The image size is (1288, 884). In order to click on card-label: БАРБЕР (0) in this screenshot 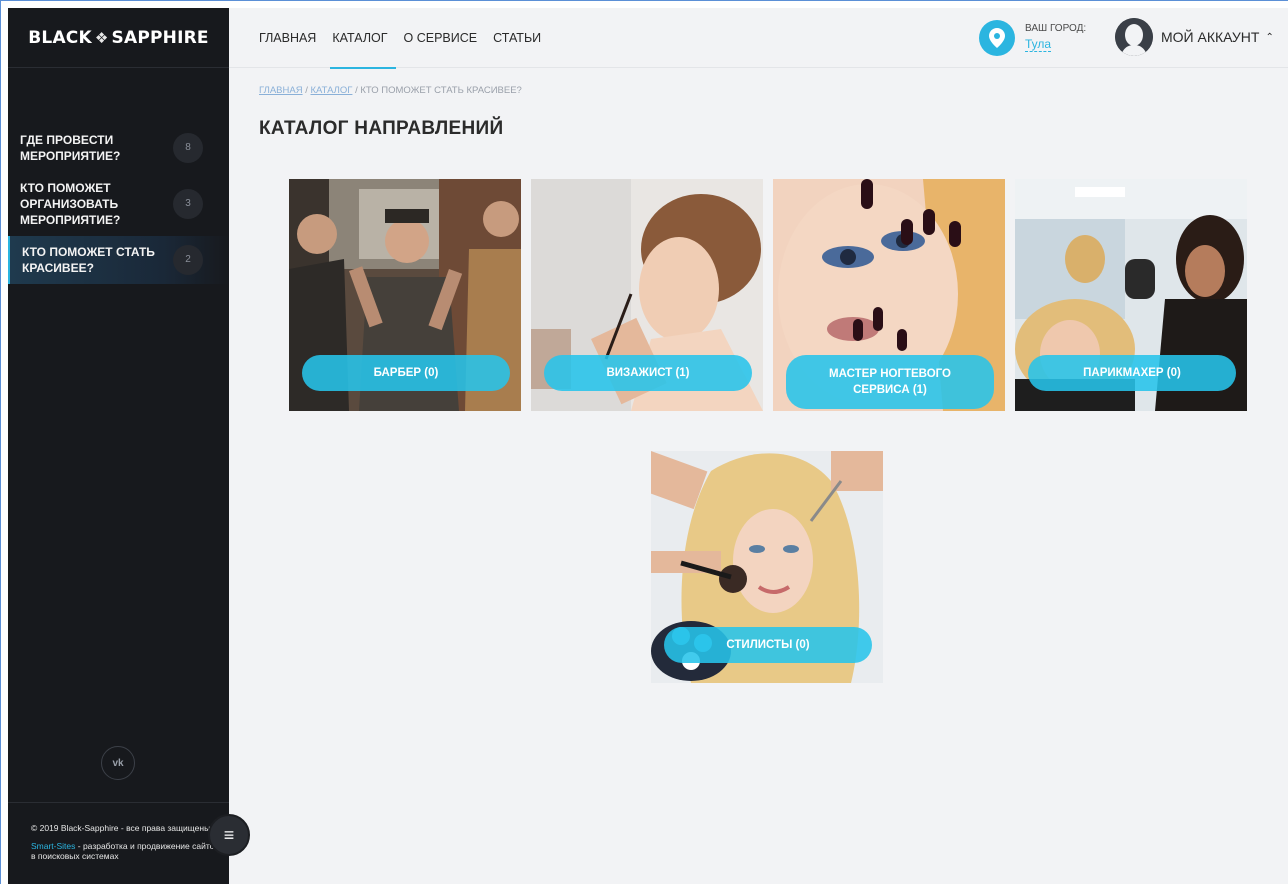, I will do `click(406, 373)`.